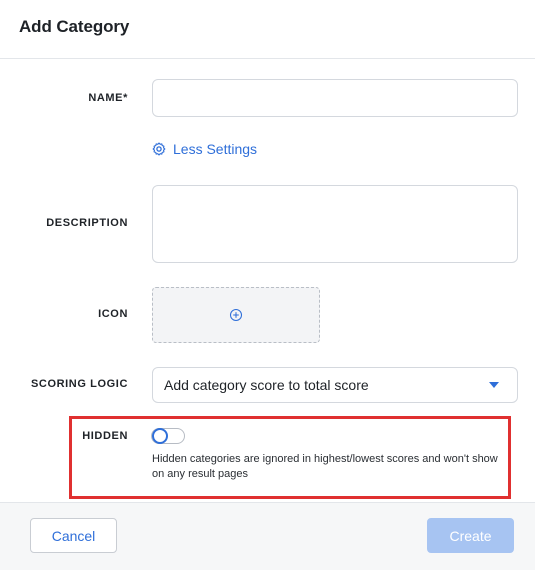 The height and width of the screenshot is (570, 535). Describe the element at coordinates (159, 149) in the screenshot. I see `gear-icon` at that location.